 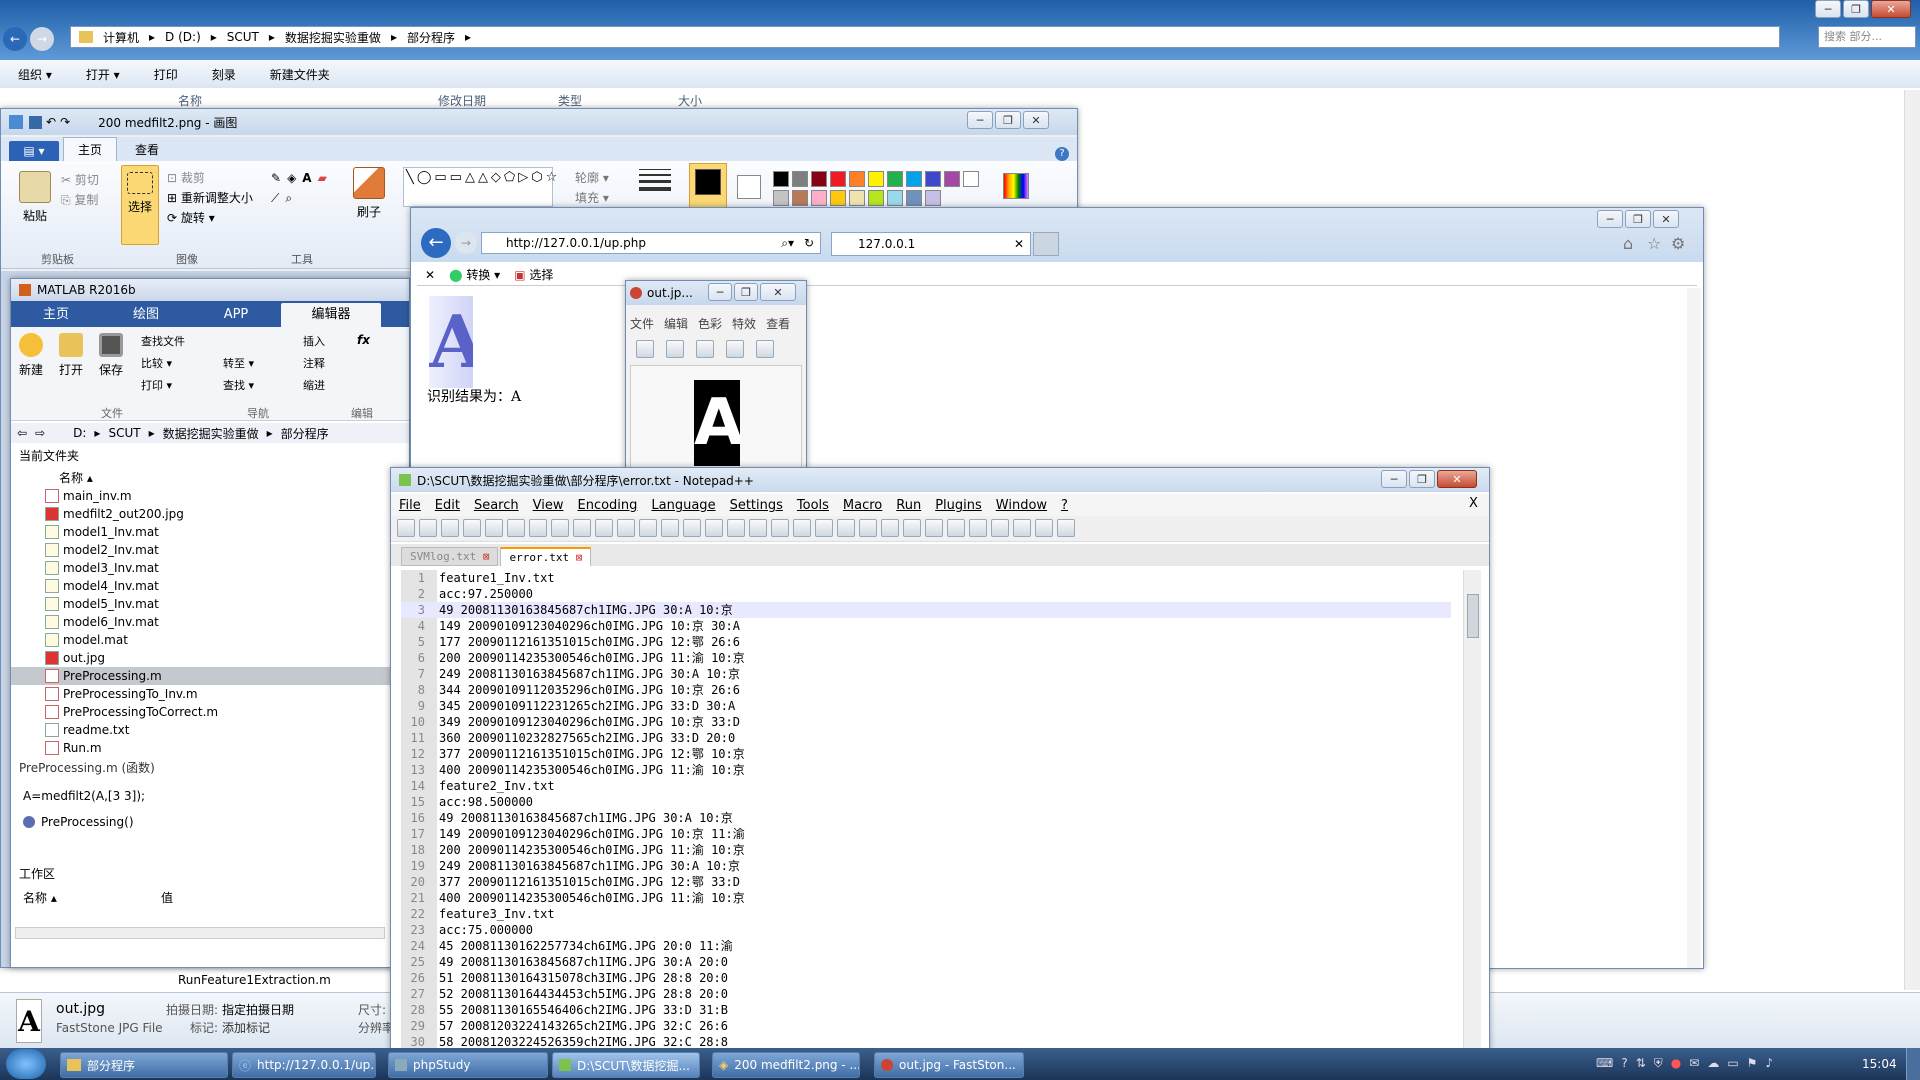 What do you see at coordinates (978, 528) in the screenshot?
I see `record-macro-icon` at bounding box center [978, 528].